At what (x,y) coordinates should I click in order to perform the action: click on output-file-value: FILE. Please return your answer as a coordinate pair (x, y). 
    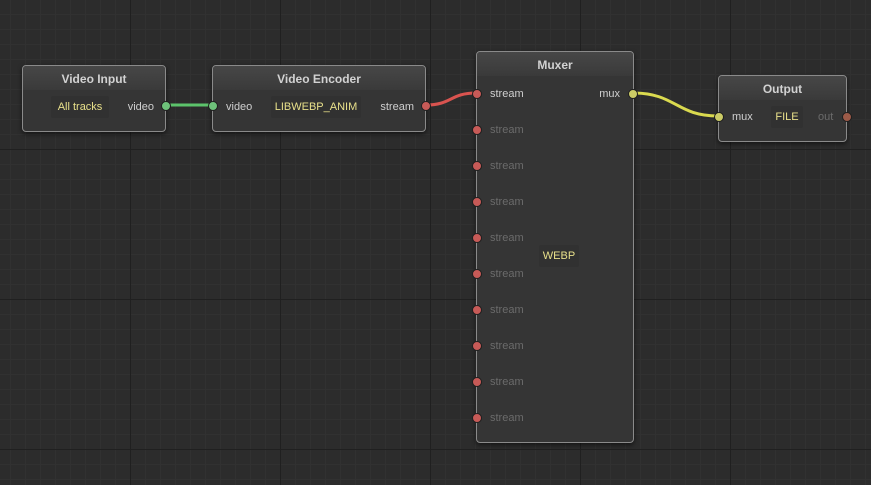
    Looking at the image, I should click on (787, 117).